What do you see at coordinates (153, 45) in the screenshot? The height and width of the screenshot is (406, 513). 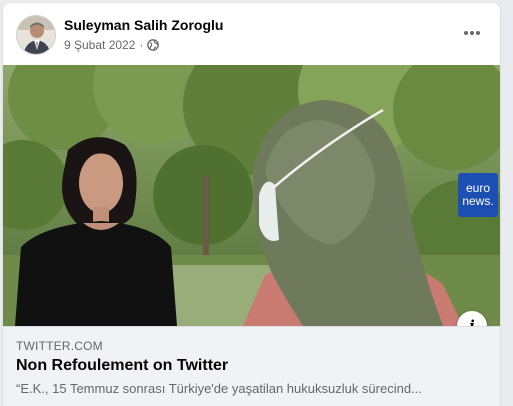 I see `globe-icon` at bounding box center [153, 45].